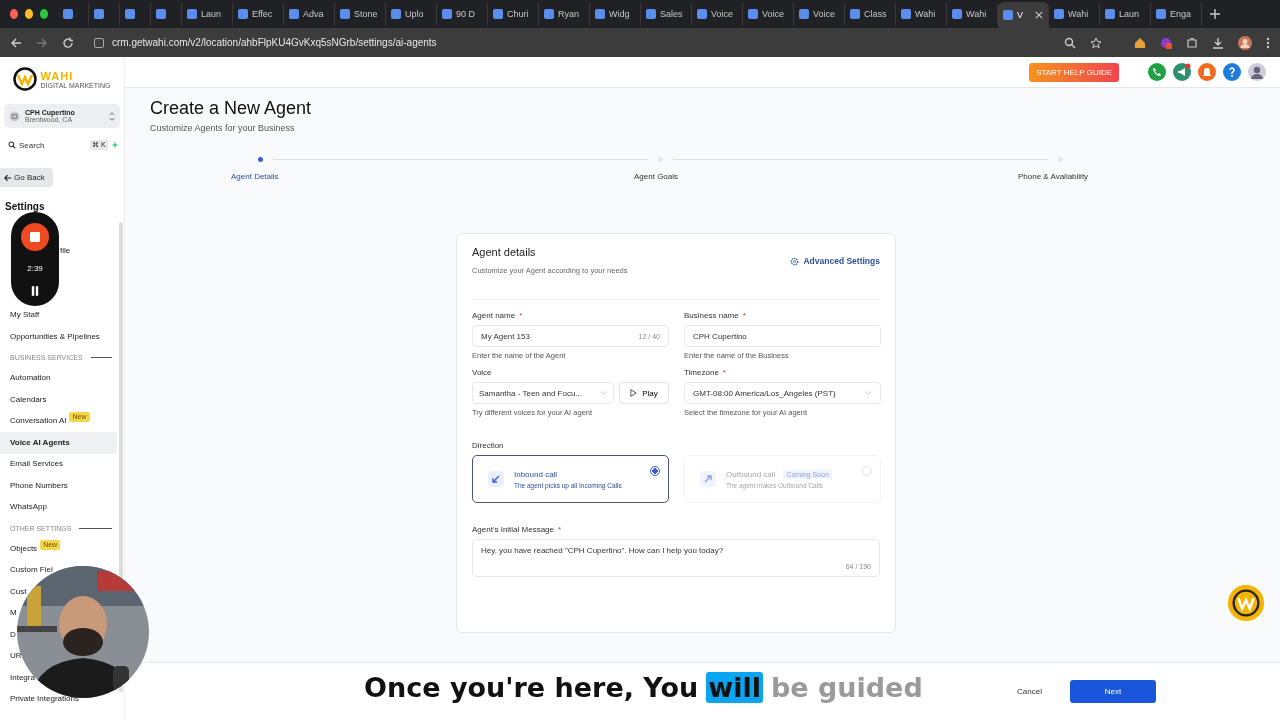  What do you see at coordinates (16, 656) in the screenshot?
I see `menu-item: UR` at bounding box center [16, 656].